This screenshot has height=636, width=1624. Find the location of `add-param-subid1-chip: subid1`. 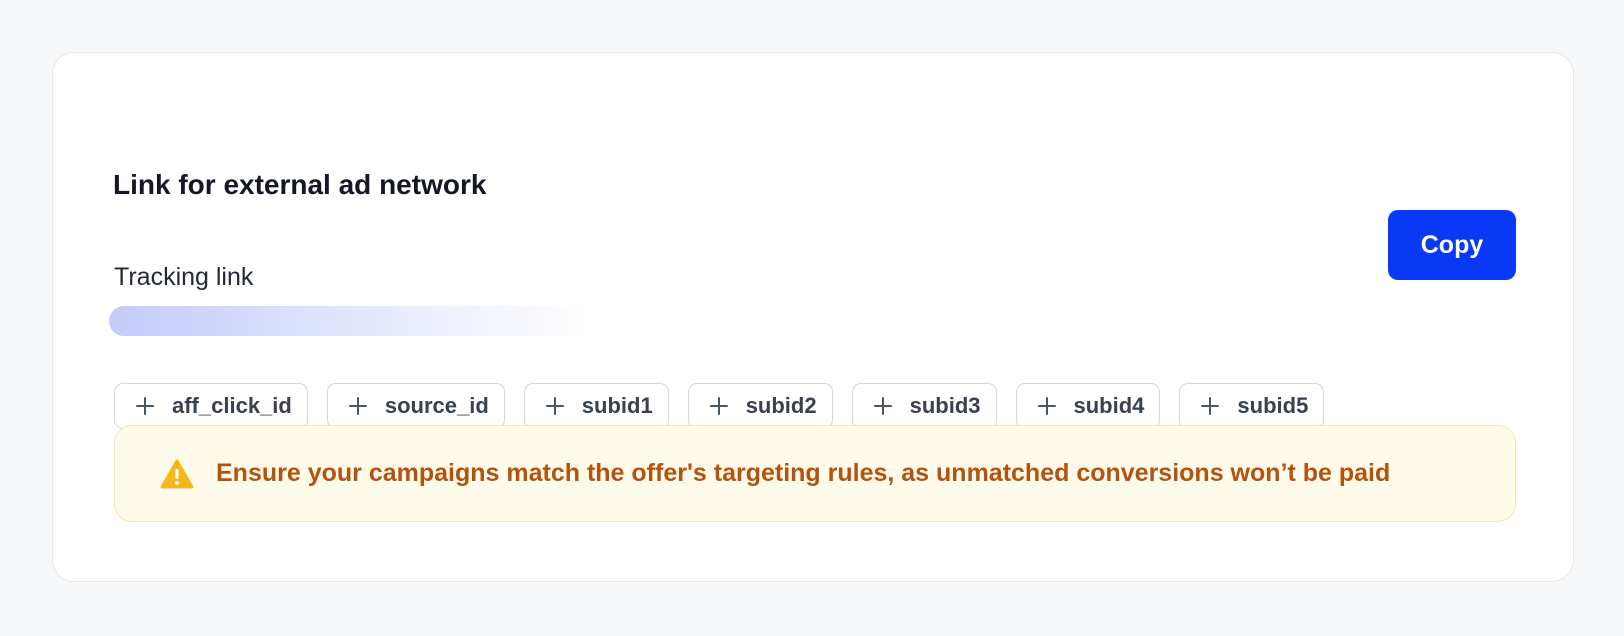

add-param-subid1-chip: subid1 is located at coordinates (596, 406).